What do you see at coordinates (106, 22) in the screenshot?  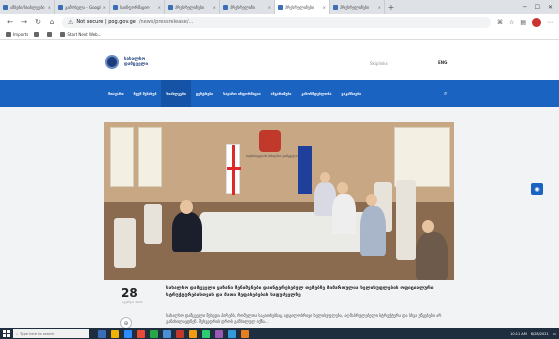 I see `url-host: Not secure | pog.gov.ge` at bounding box center [106, 22].